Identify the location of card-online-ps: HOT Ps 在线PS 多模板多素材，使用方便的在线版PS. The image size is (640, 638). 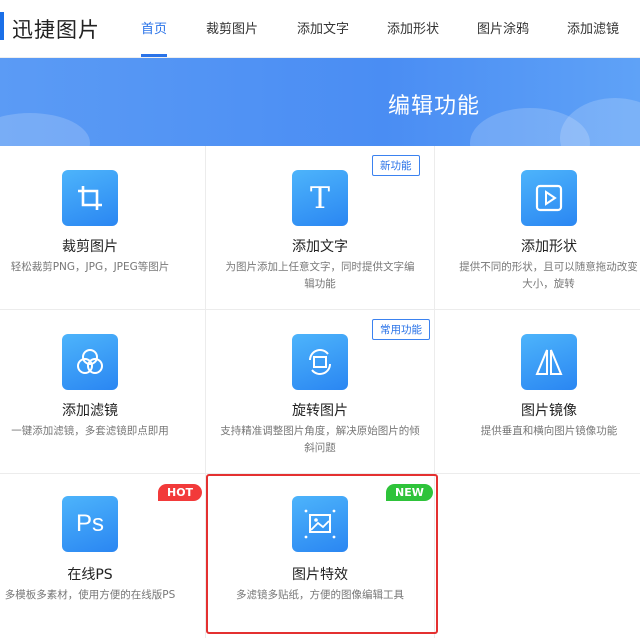
(102, 555).